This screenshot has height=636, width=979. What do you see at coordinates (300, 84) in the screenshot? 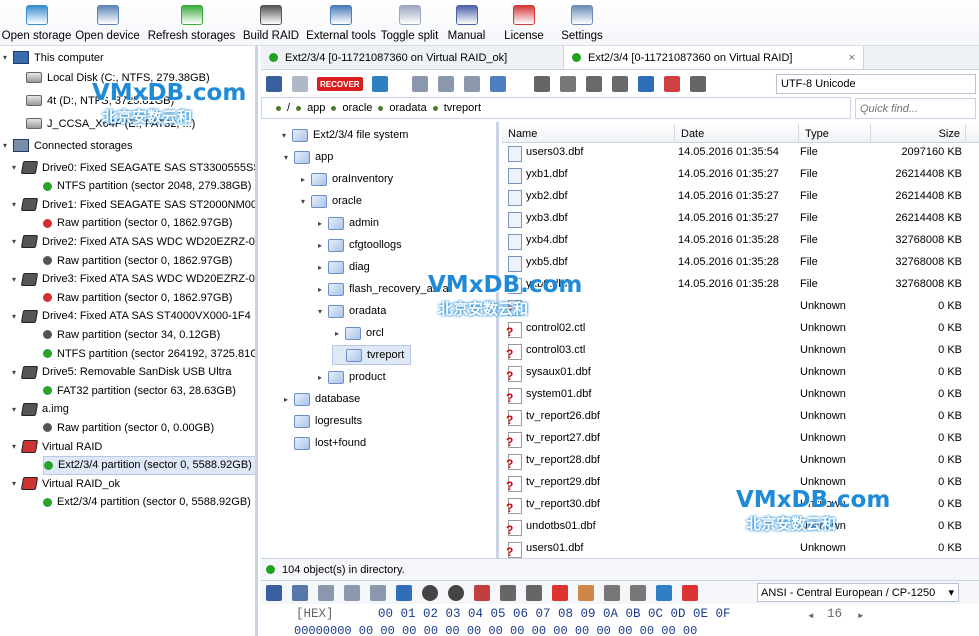
I see `copy-icon` at bounding box center [300, 84].